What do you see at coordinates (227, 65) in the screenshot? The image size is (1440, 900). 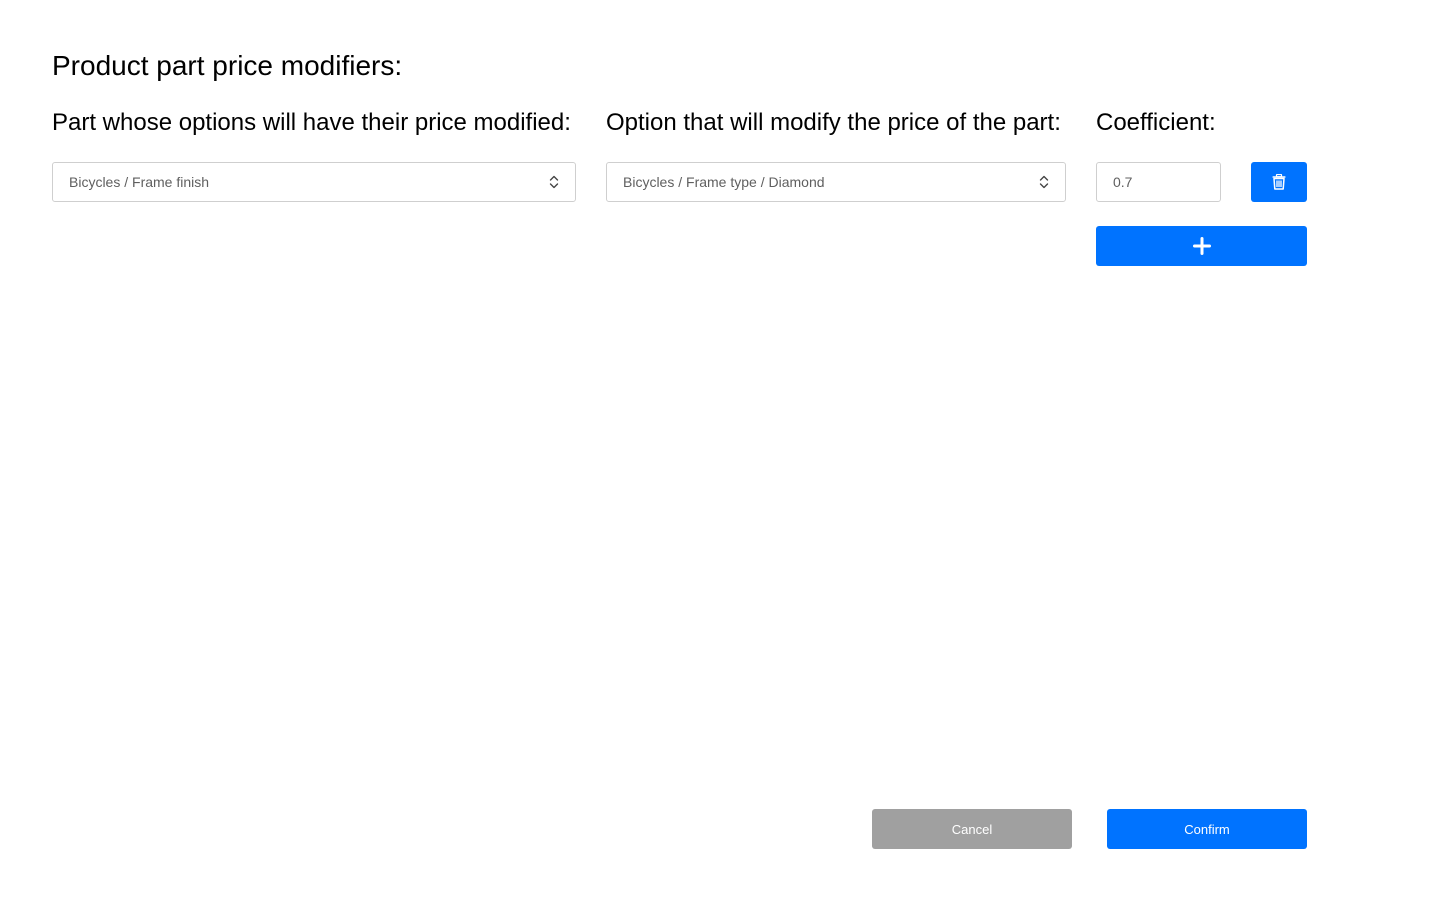 I see `page-title: Product part price modifiers:` at bounding box center [227, 65].